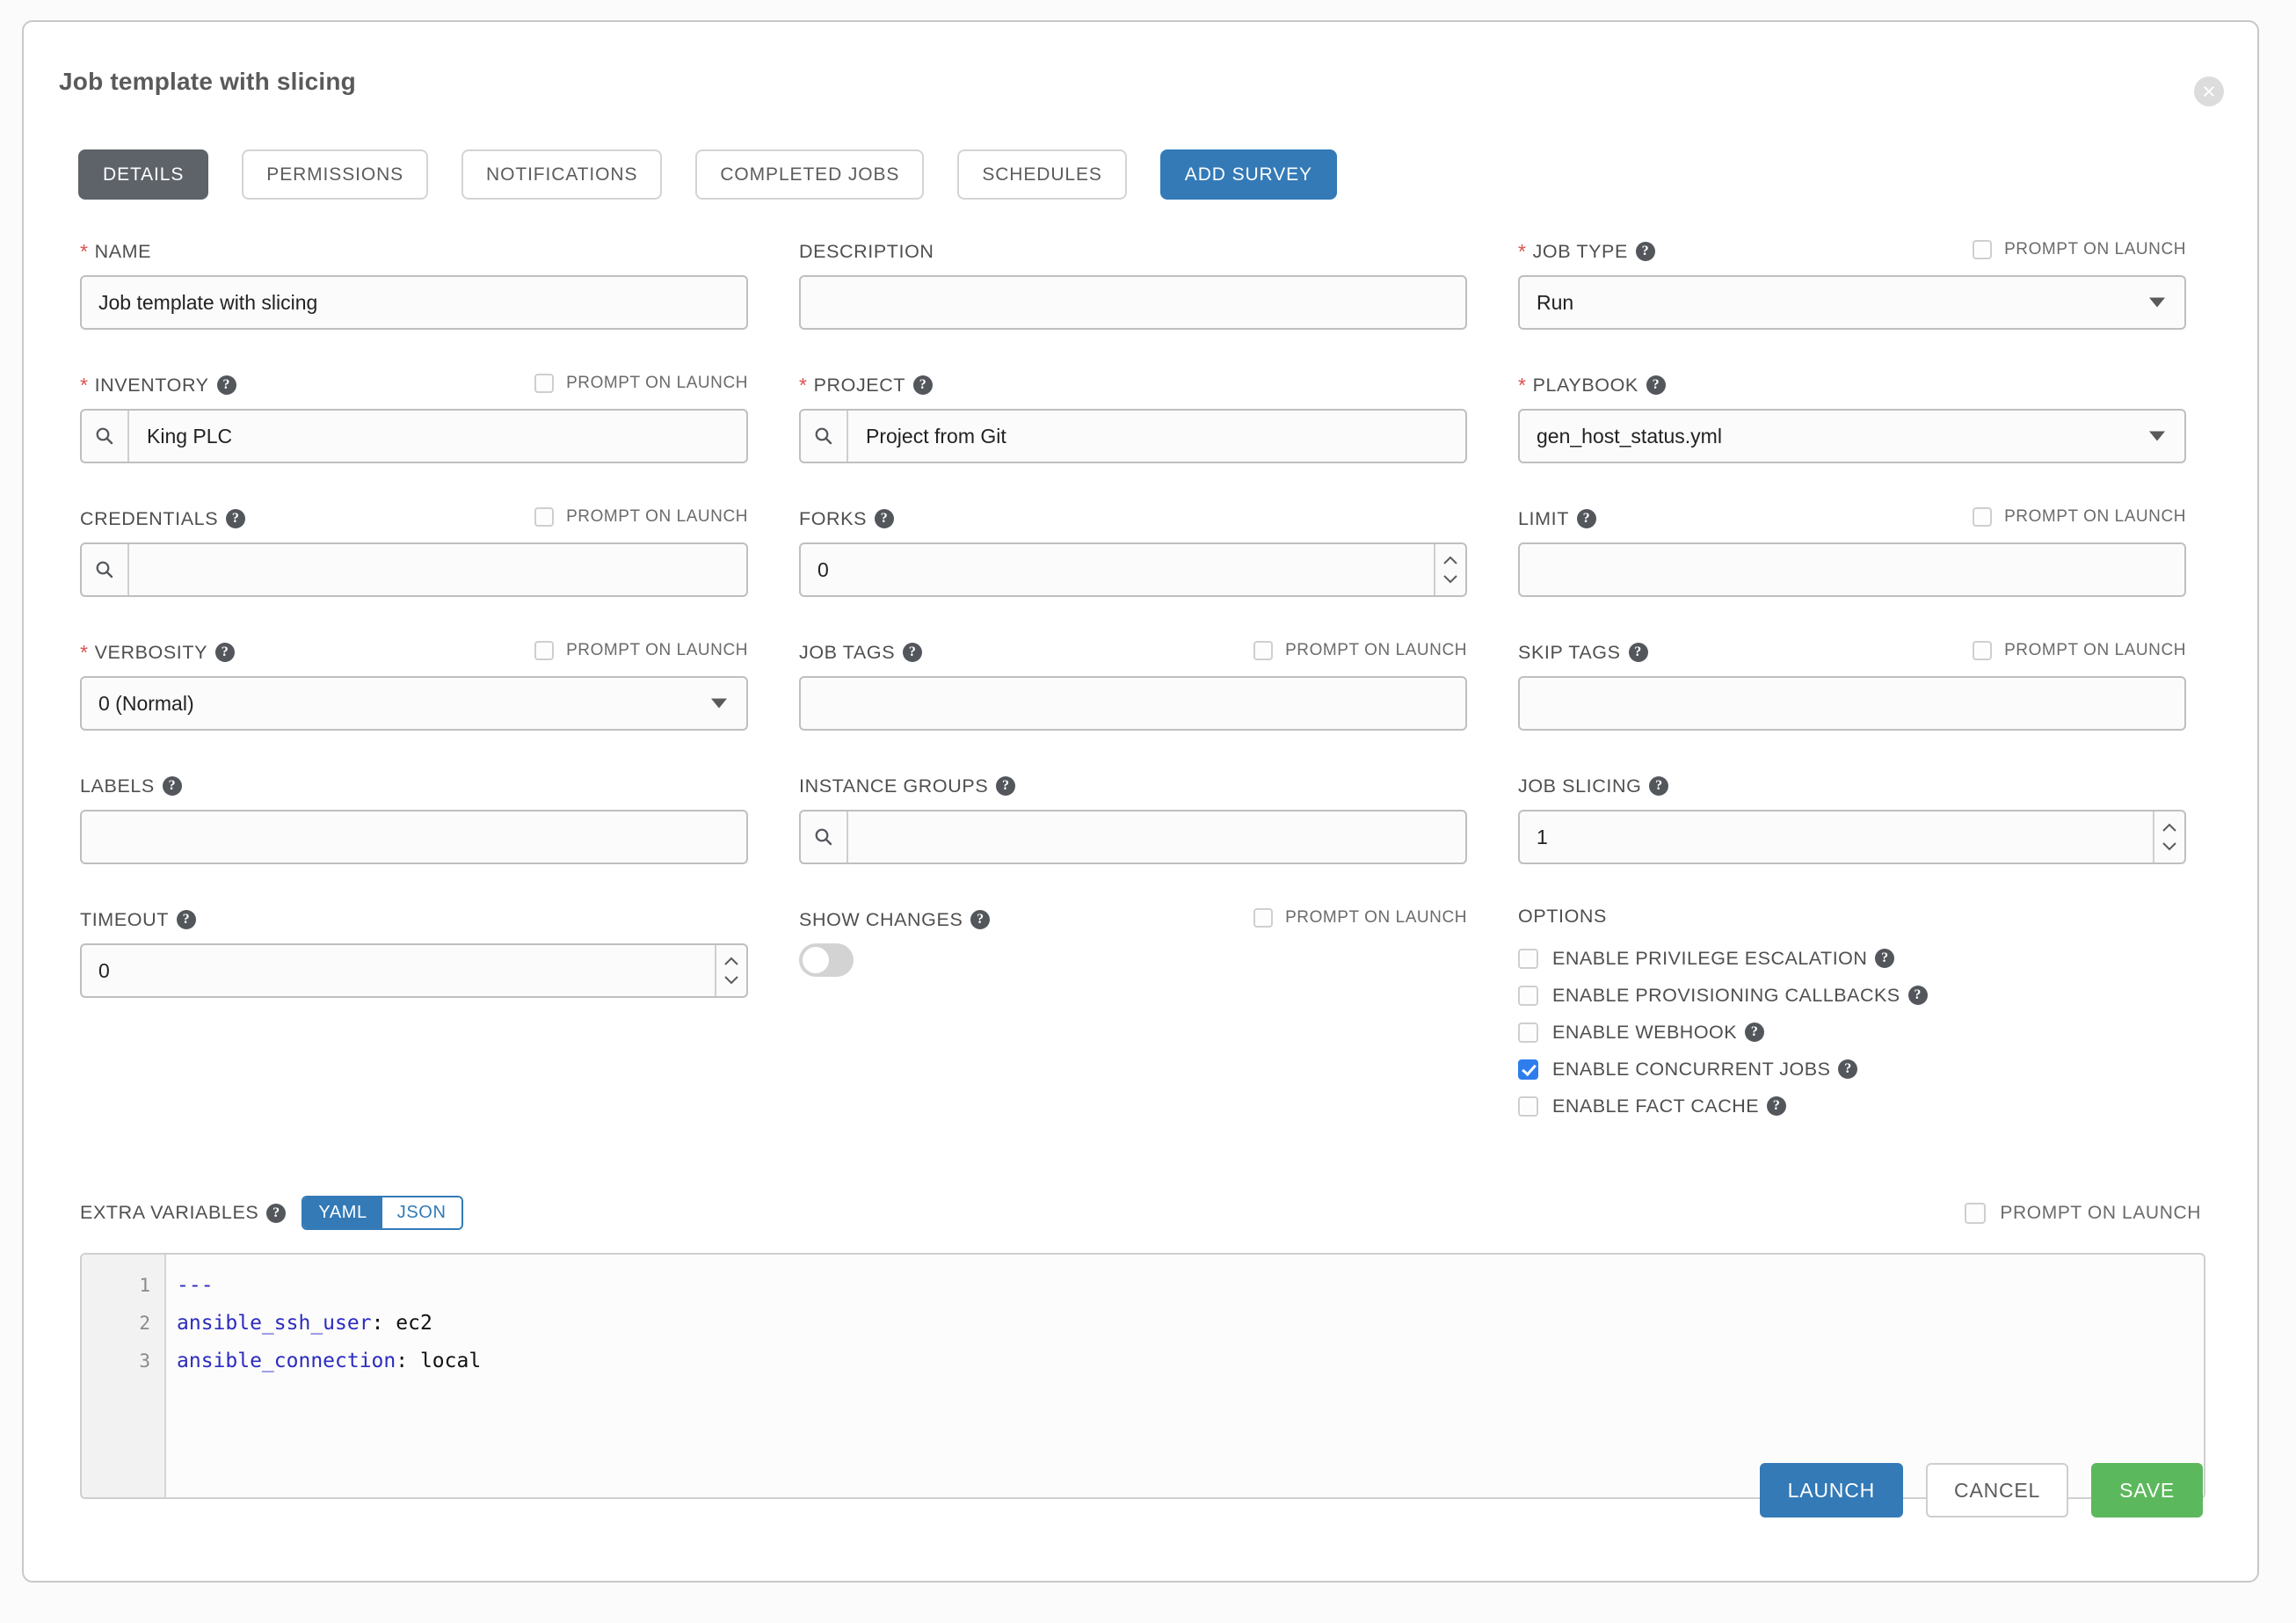  I want to click on forks-stepper, so click(1449, 570).